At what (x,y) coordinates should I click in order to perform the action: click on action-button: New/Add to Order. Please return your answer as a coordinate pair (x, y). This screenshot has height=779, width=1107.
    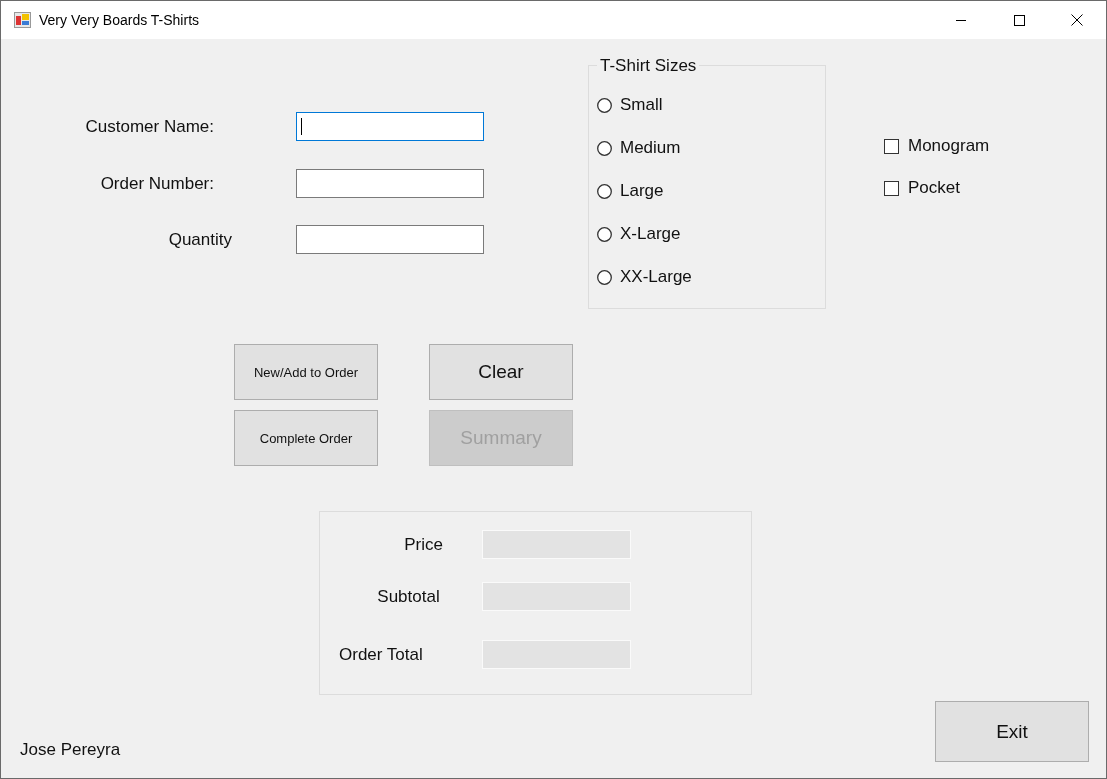
    Looking at the image, I should click on (306, 372).